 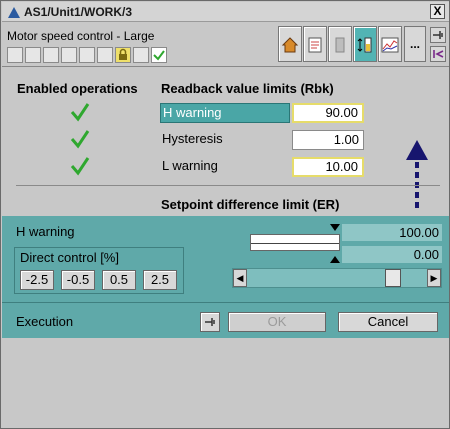 I want to click on parameter-view-button, so click(x=340, y=44).